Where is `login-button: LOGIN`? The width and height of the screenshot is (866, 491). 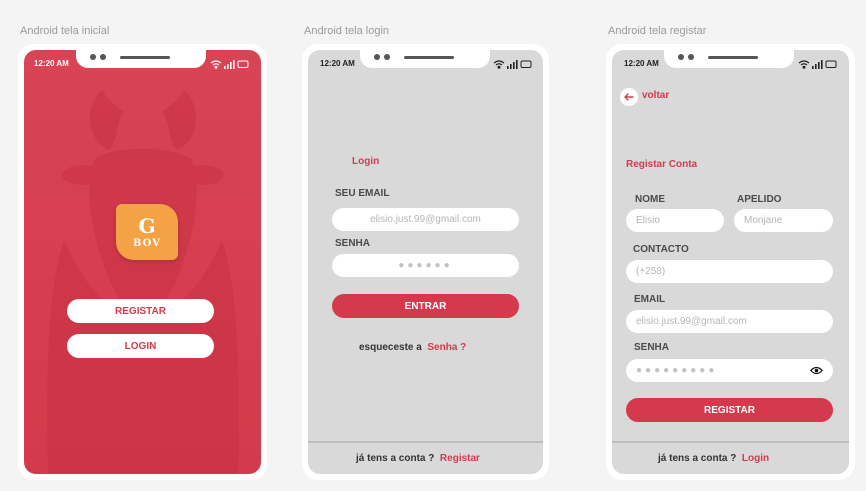
login-button: LOGIN is located at coordinates (140, 346).